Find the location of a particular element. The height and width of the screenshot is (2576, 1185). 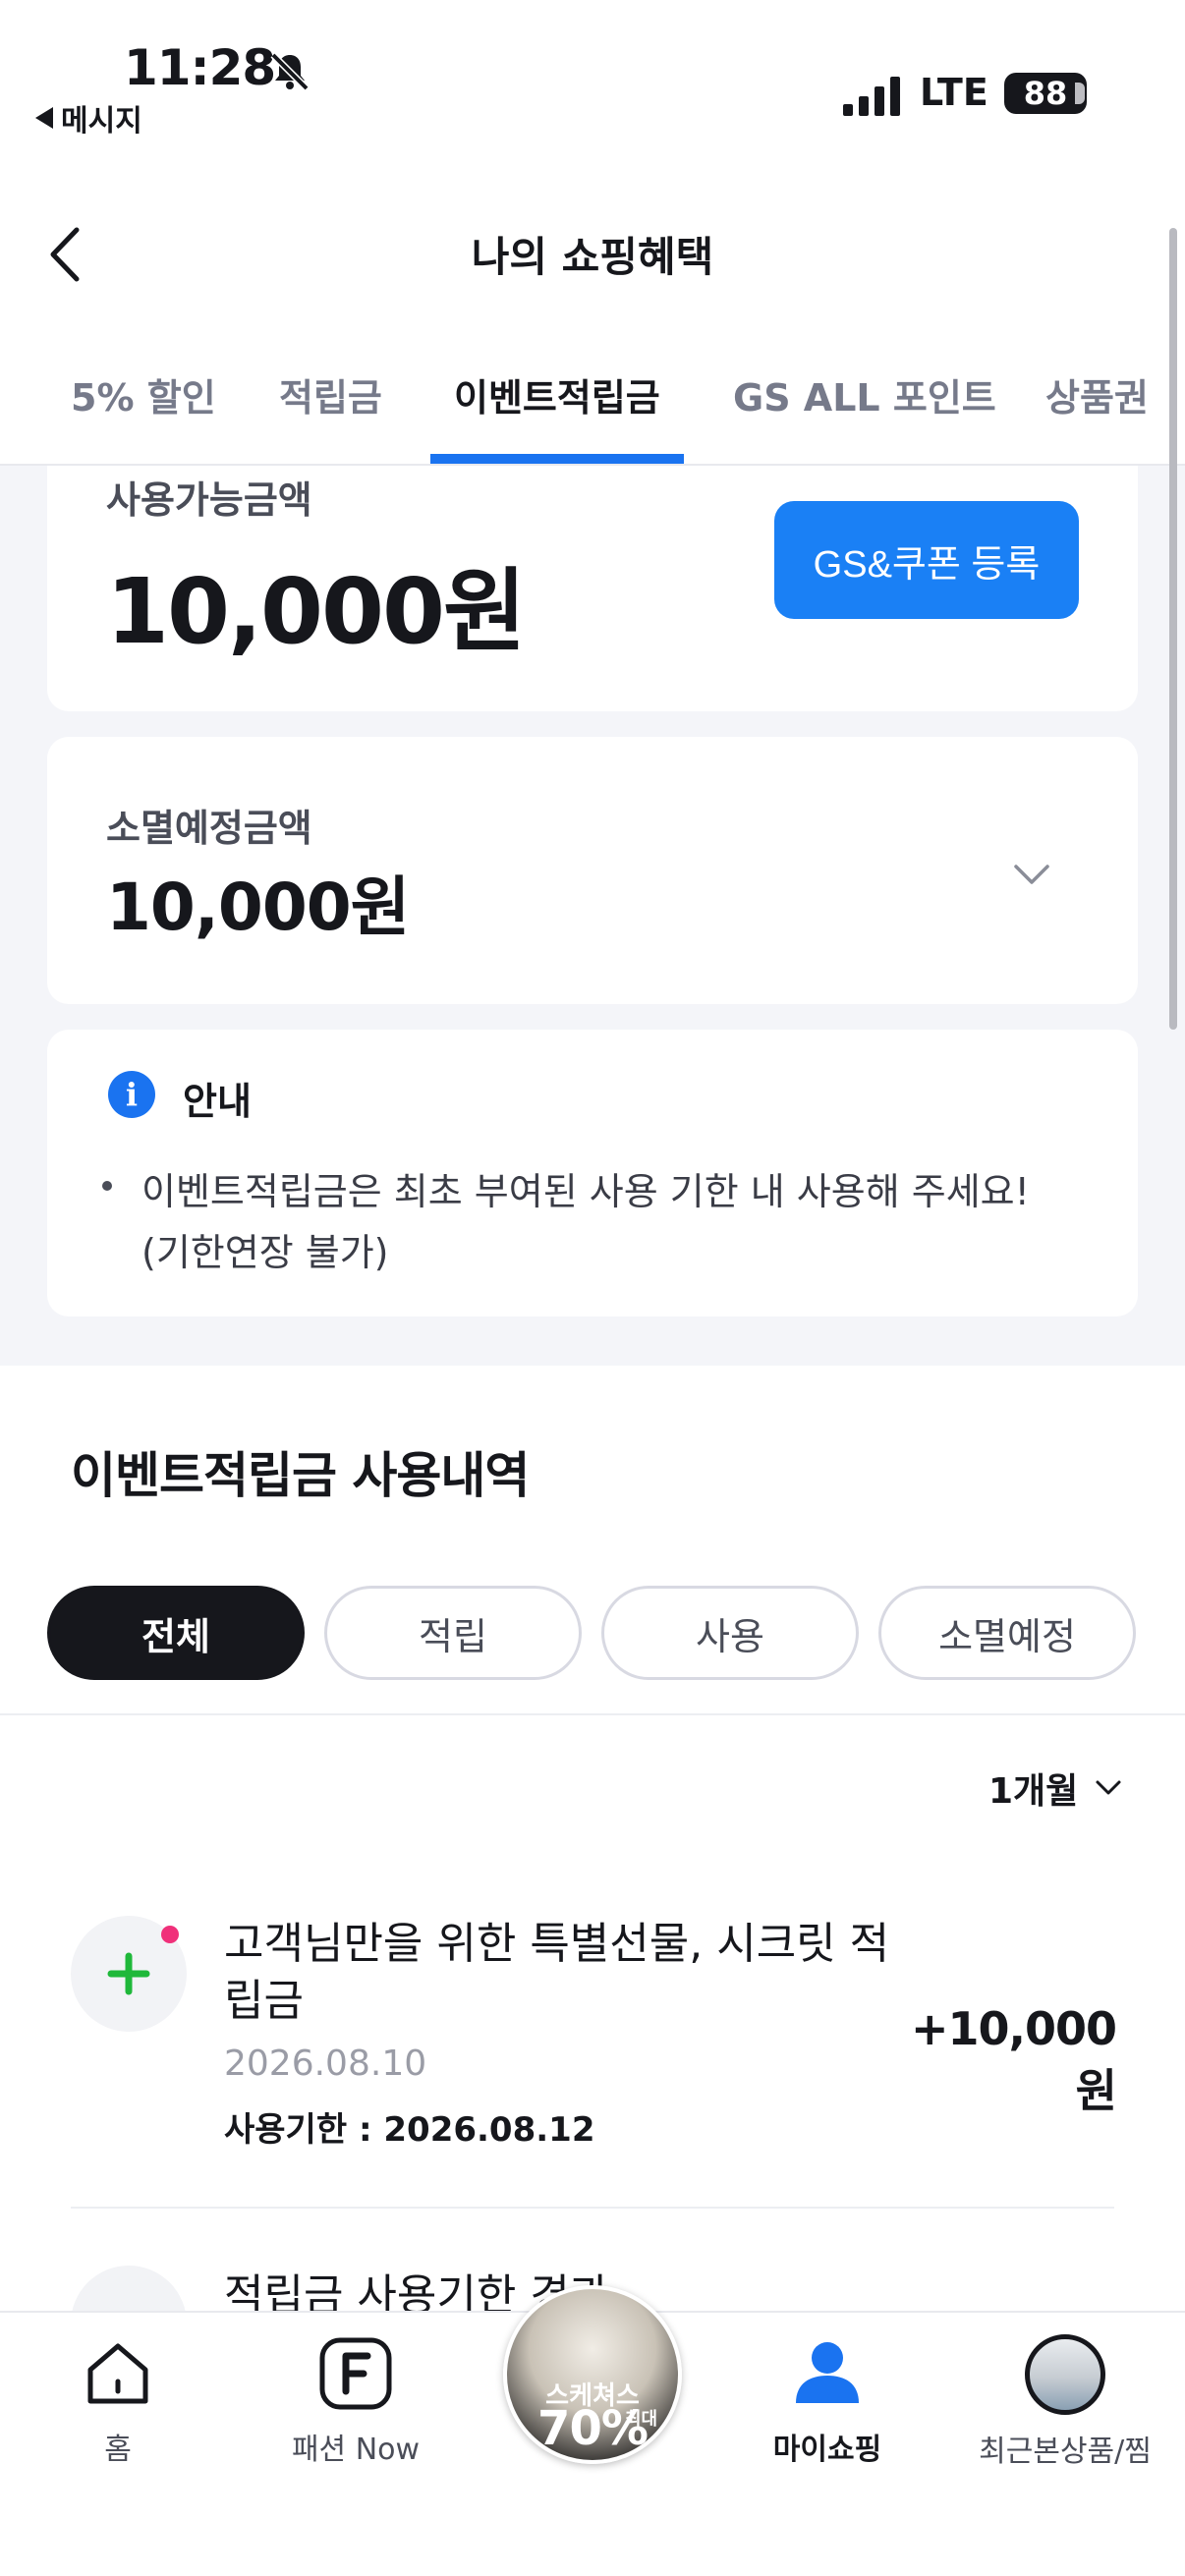

active-tab-indicator is located at coordinates (557, 459).